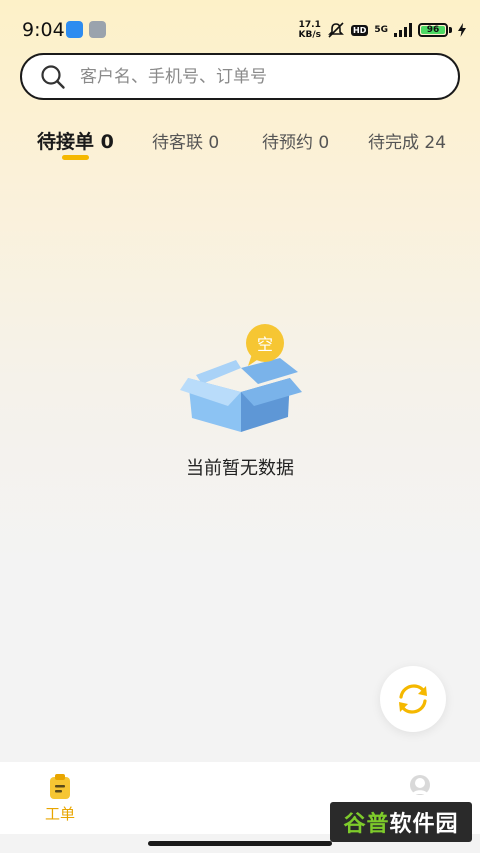  What do you see at coordinates (59, 814) in the screenshot?
I see `nav-label-workorder: 工单` at bounding box center [59, 814].